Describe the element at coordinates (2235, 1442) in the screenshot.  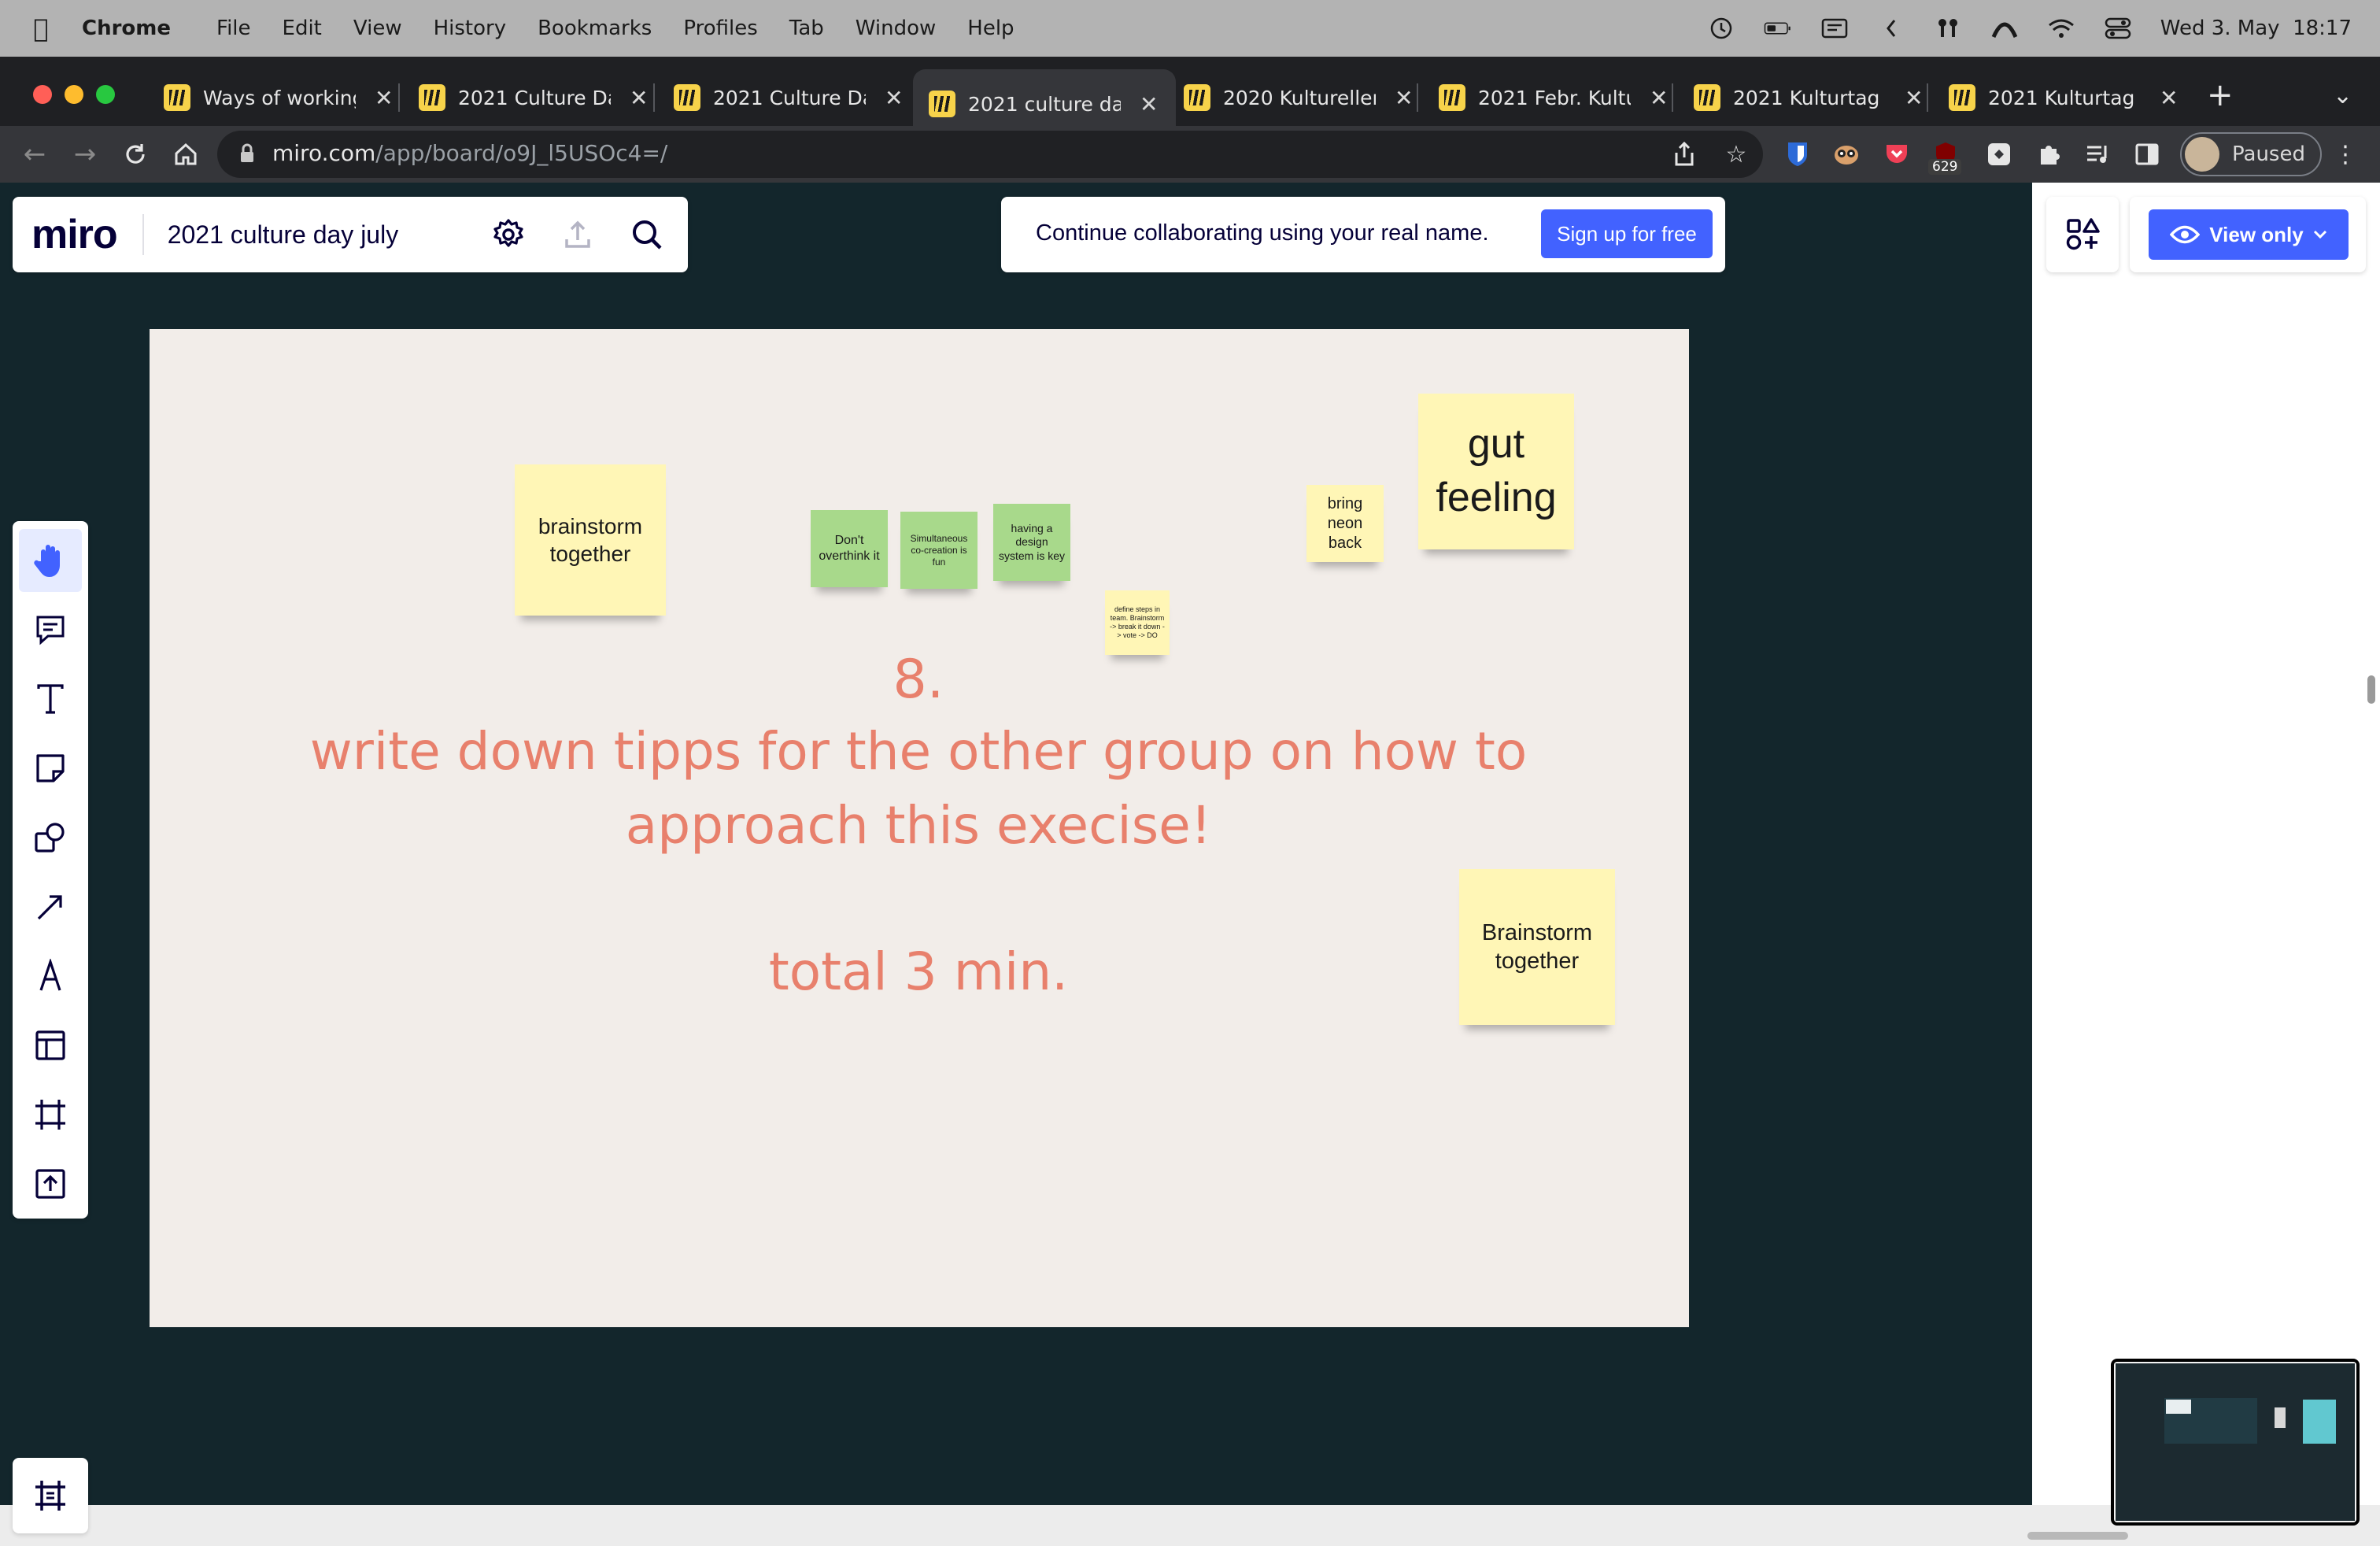
I see `board-minimap` at that location.